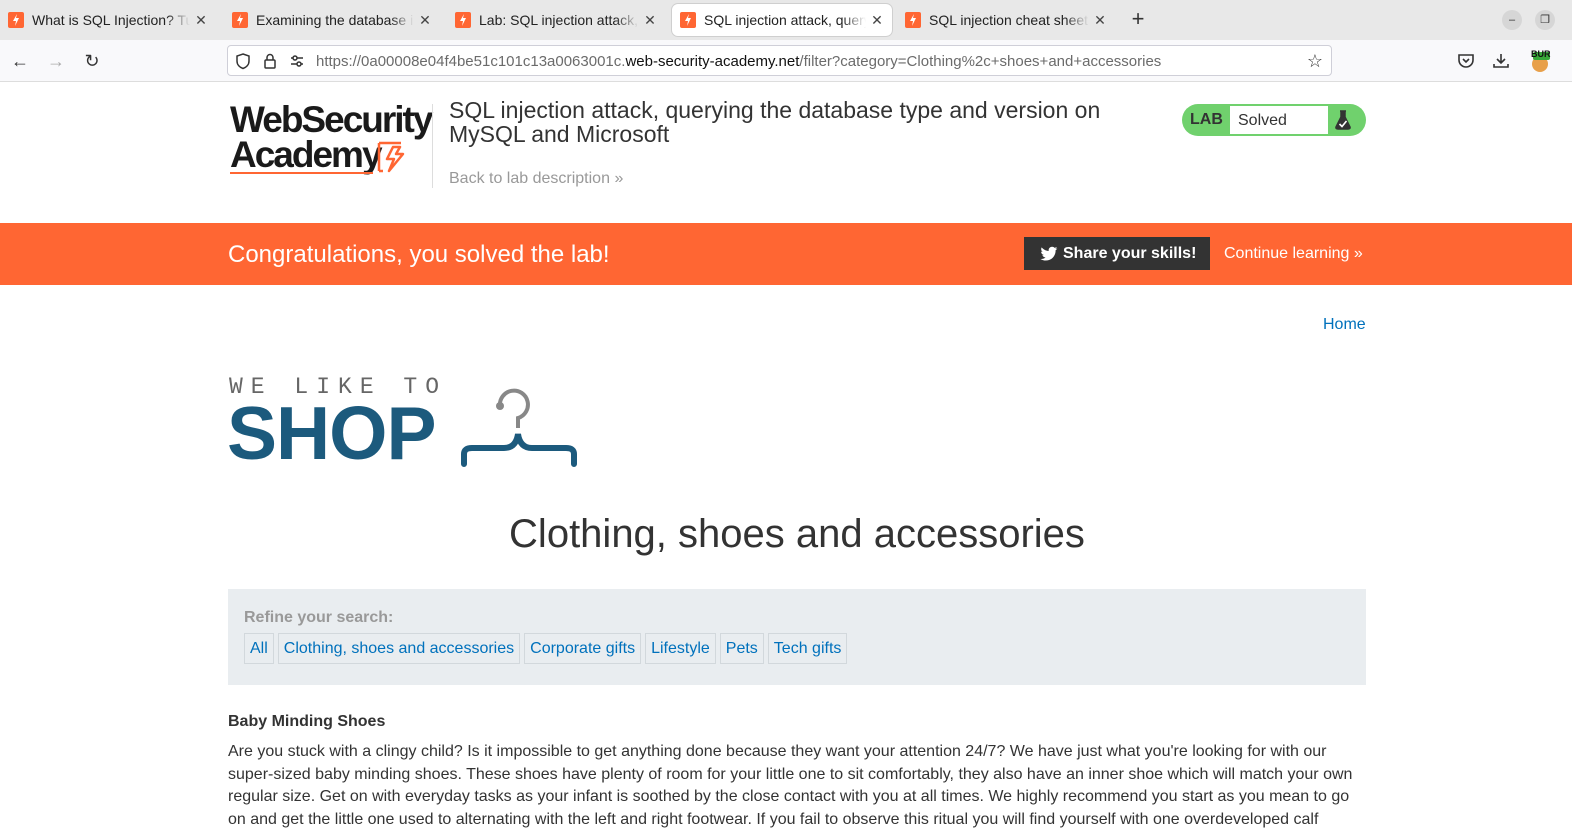 This screenshot has height=833, width=1572. I want to click on reload-icon: ↻, so click(92, 61).